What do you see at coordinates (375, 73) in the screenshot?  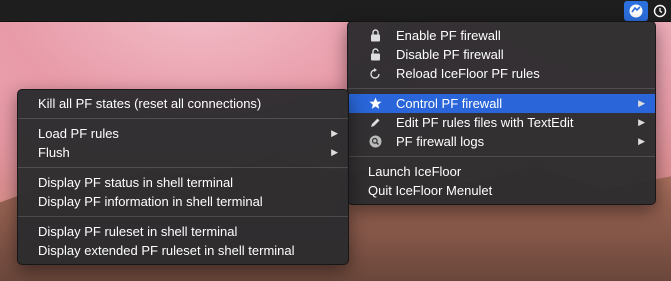 I see `reload-icon` at bounding box center [375, 73].